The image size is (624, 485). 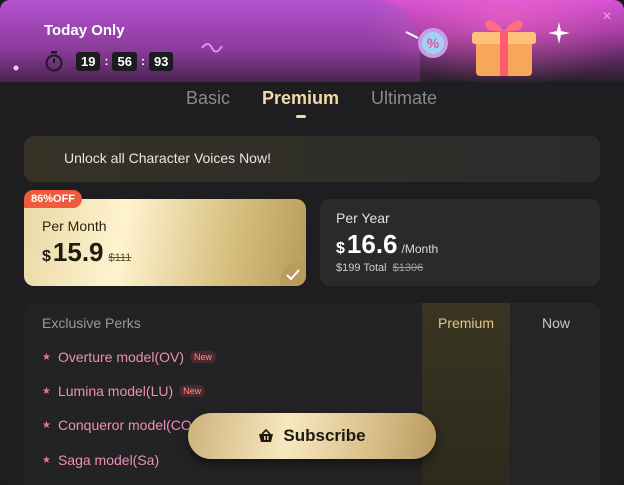 What do you see at coordinates (372, 244) in the screenshot?
I see `price-value: 16.6` at bounding box center [372, 244].